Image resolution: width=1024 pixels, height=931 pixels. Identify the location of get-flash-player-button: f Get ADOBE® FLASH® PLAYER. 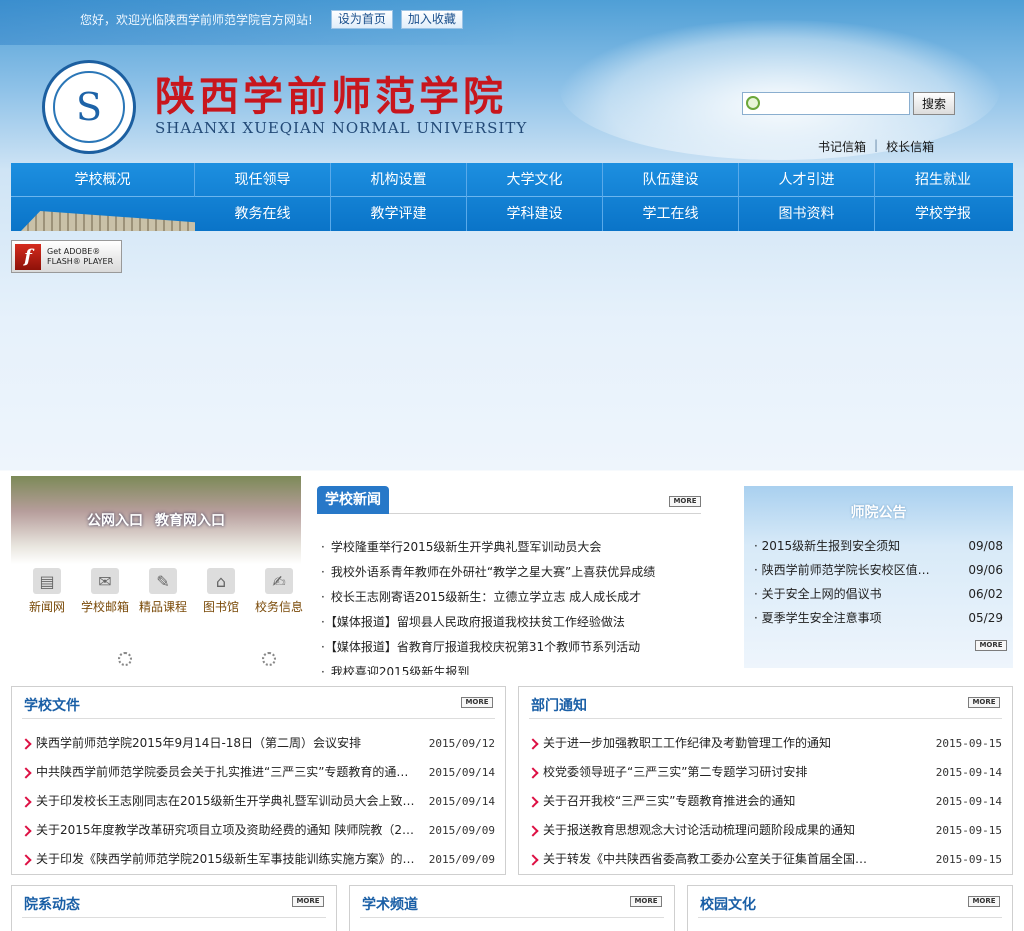
(66, 256).